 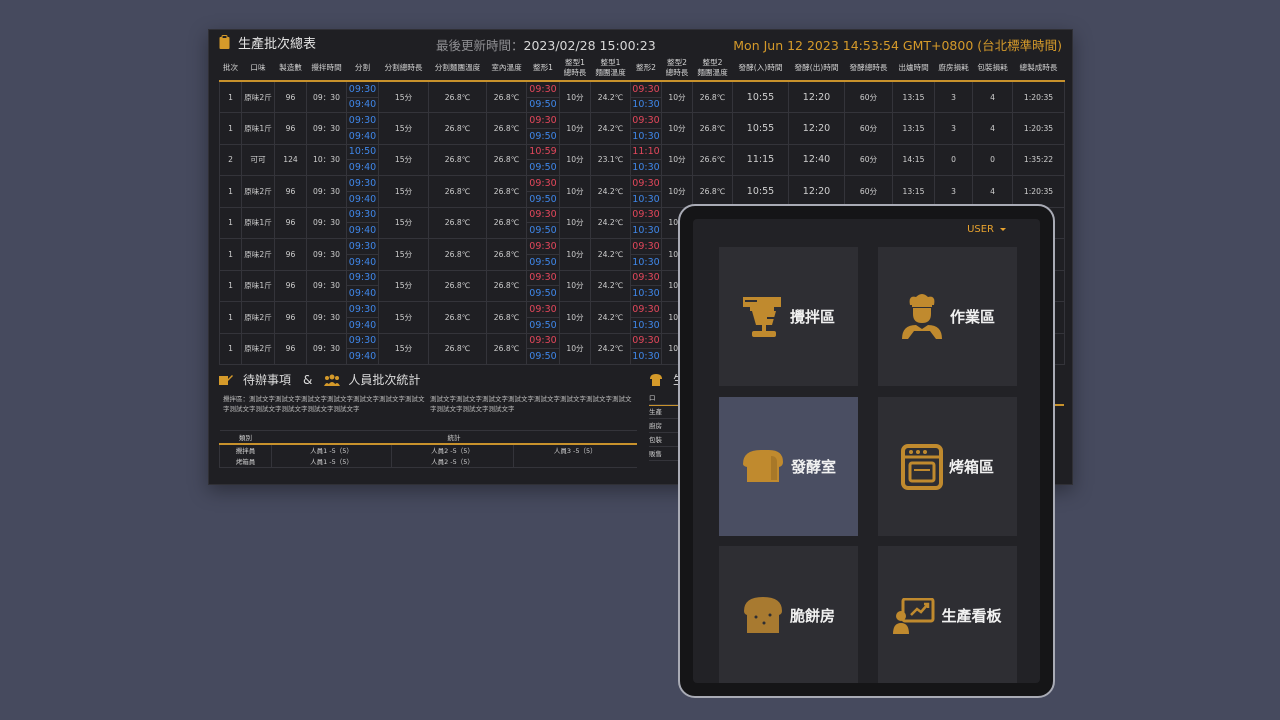 What do you see at coordinates (332, 380) in the screenshot?
I see `people-group-icon` at bounding box center [332, 380].